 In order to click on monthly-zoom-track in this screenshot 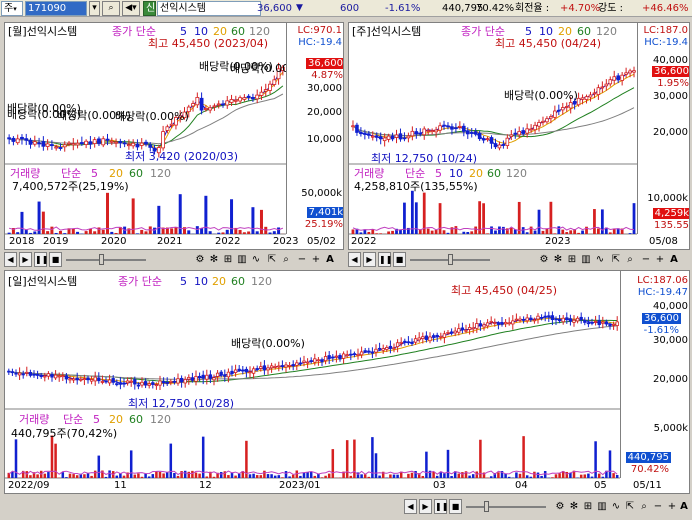, I will do `click(106, 260)`.